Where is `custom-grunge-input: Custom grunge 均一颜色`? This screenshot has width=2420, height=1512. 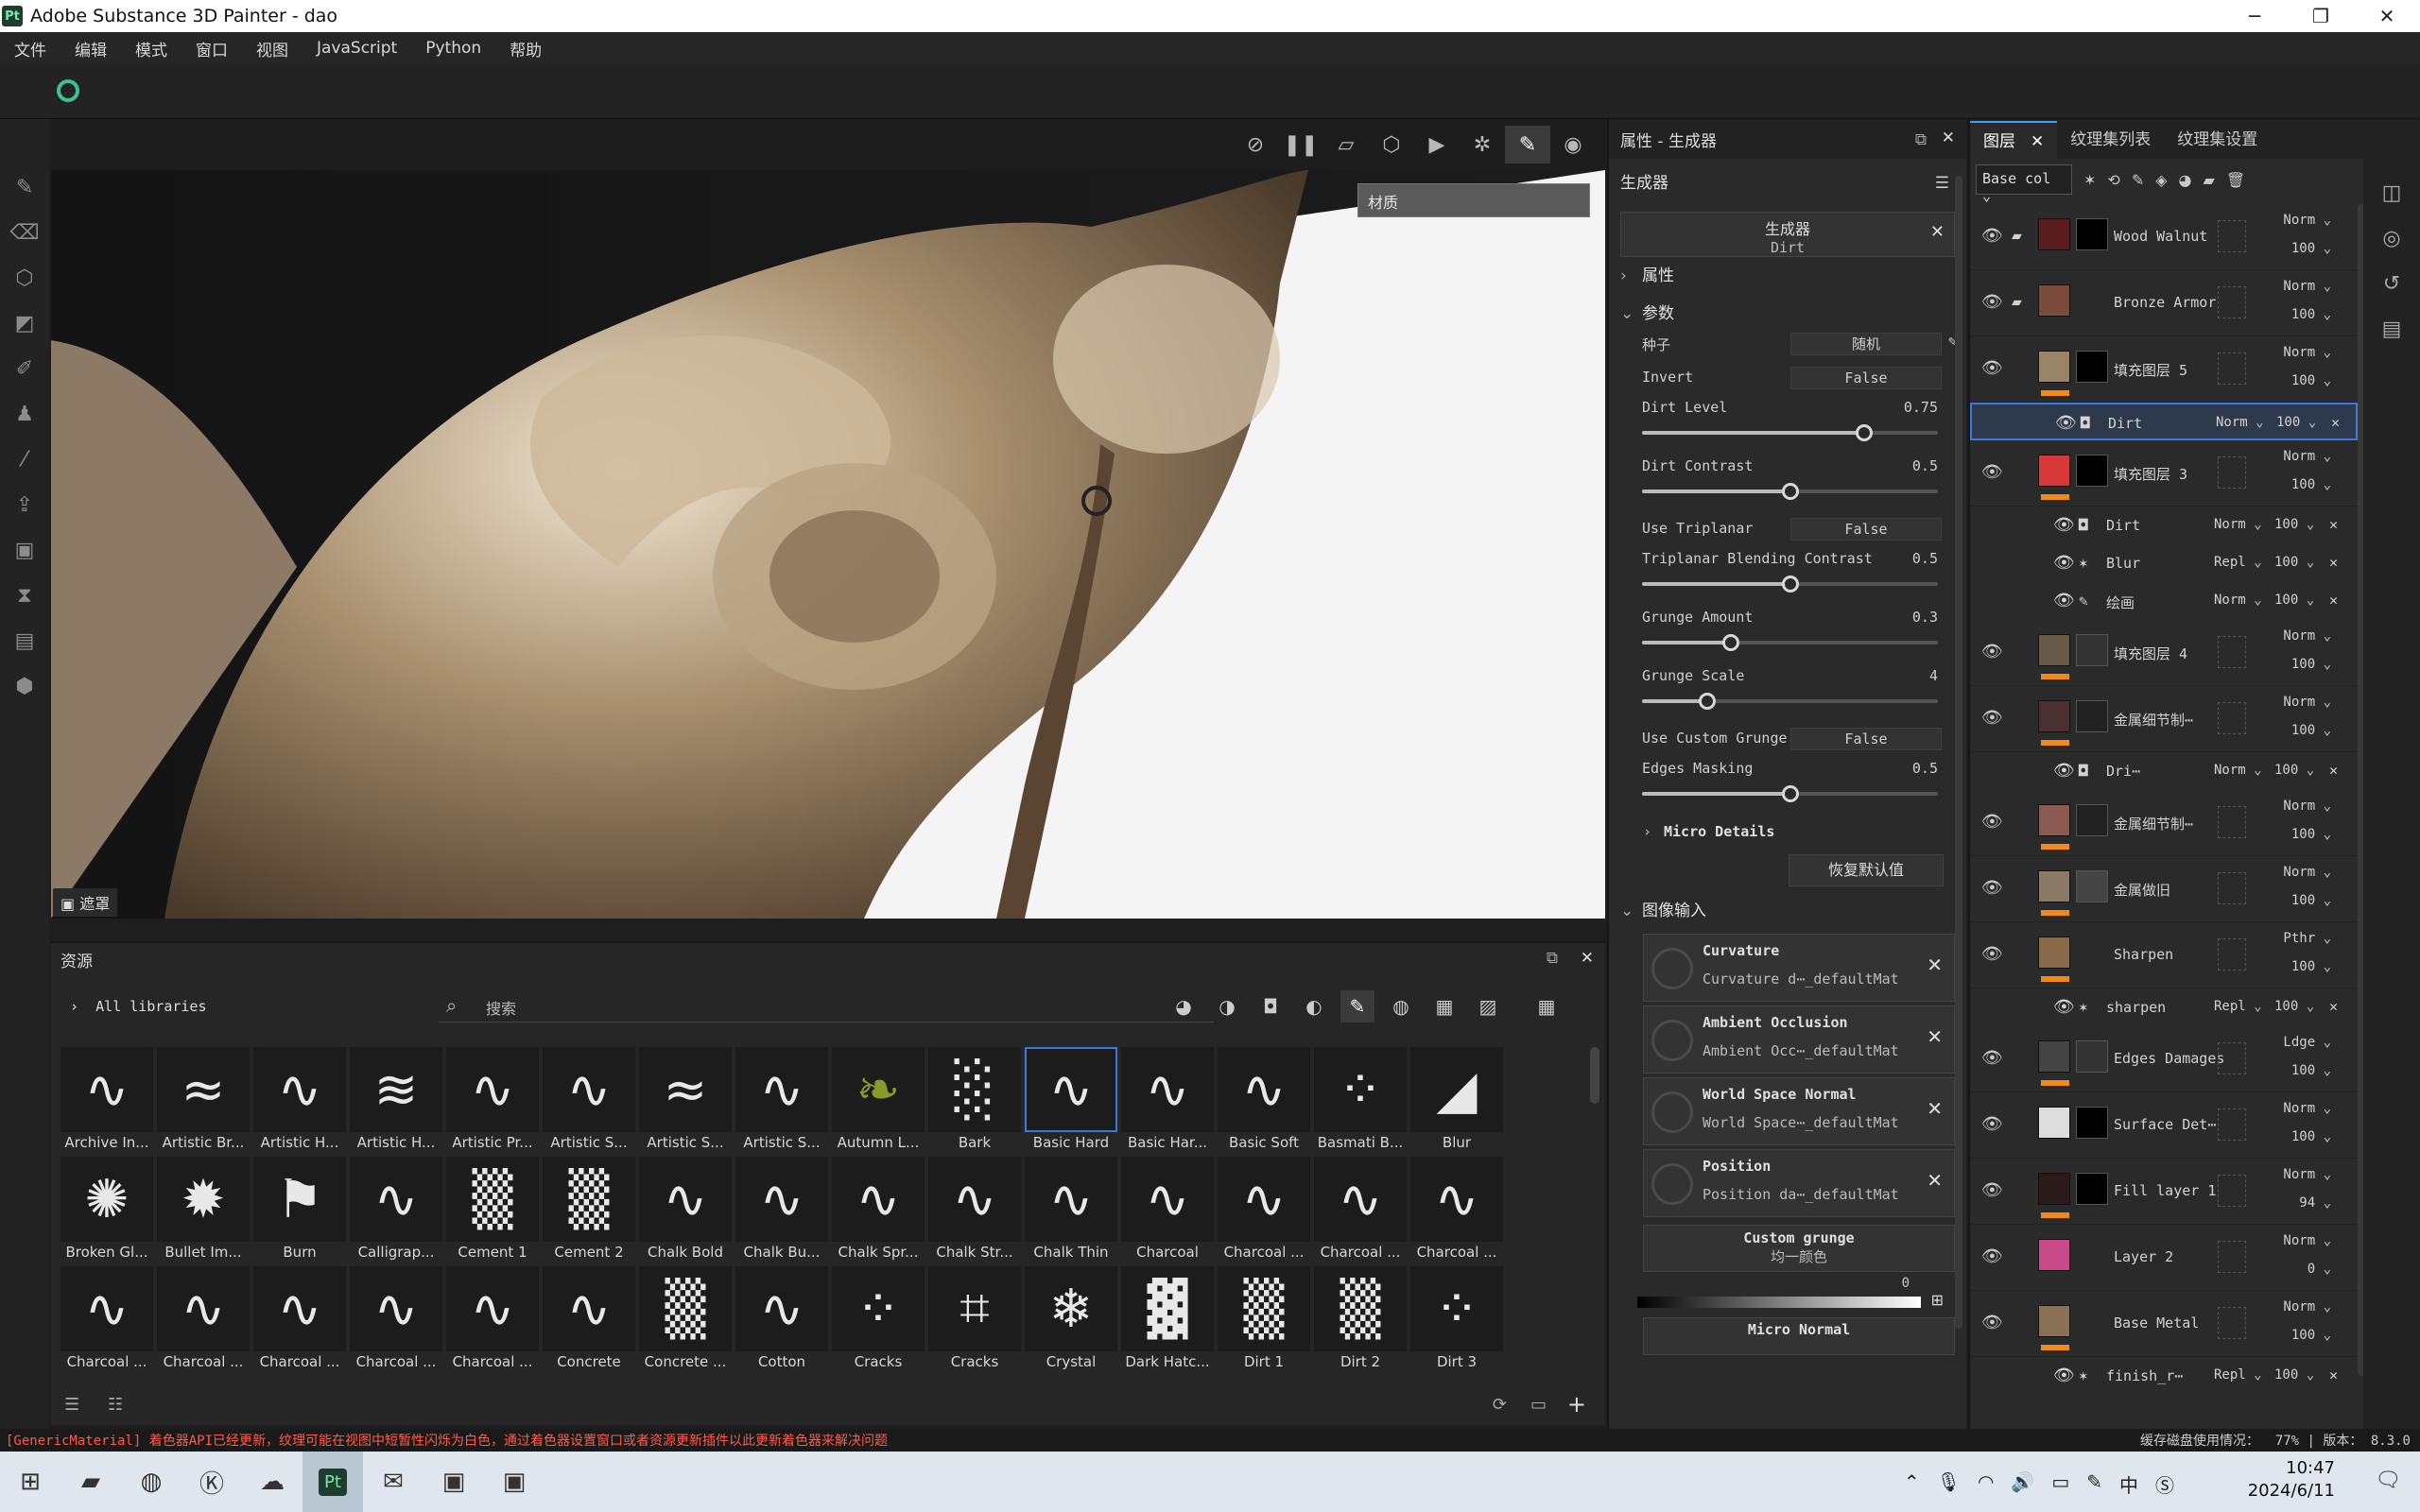 custom-grunge-input: Custom grunge 均一颜色 is located at coordinates (1799, 1248).